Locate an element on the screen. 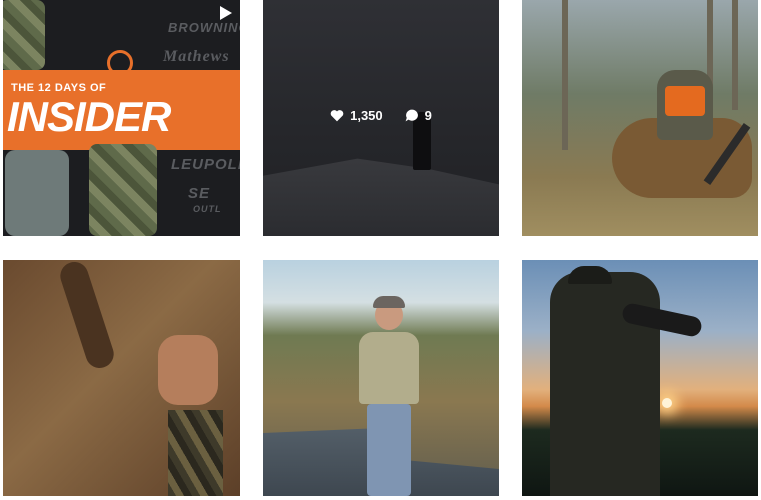  post-tile-elk-hunter is located at coordinates (640, 118).